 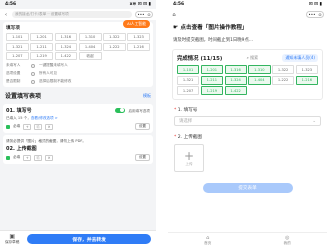 I want to click on completion-cell: 1-404, so click(x=259, y=80).